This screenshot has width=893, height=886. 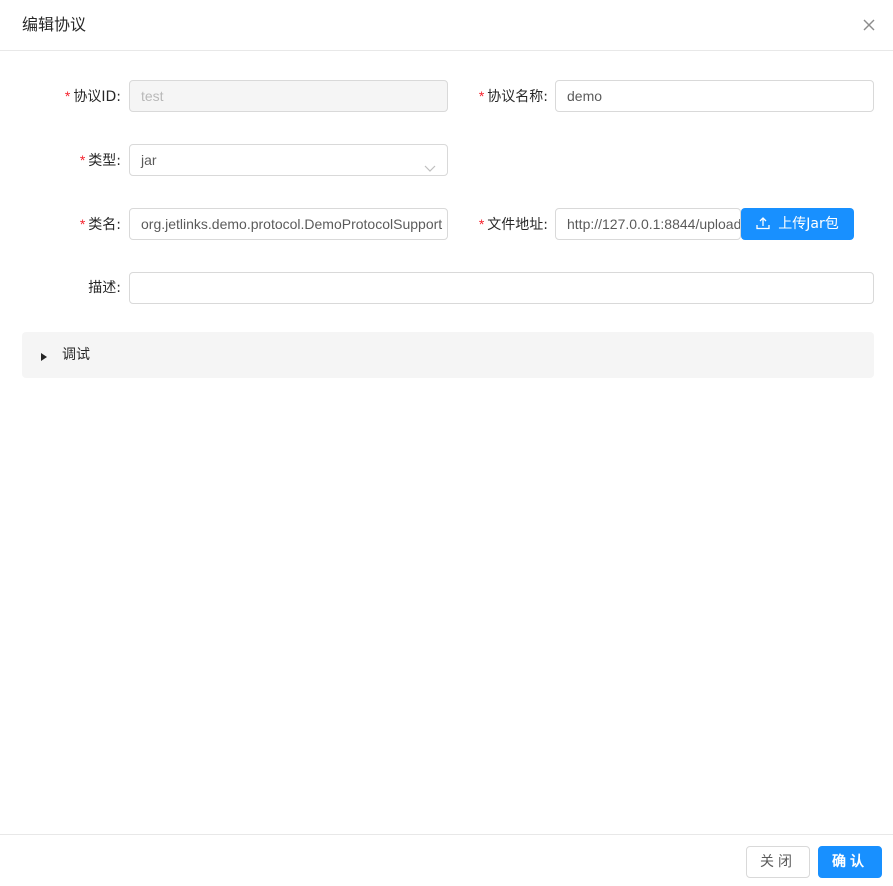 What do you see at coordinates (778, 862) in the screenshot?
I see `close-button: 关闭` at bounding box center [778, 862].